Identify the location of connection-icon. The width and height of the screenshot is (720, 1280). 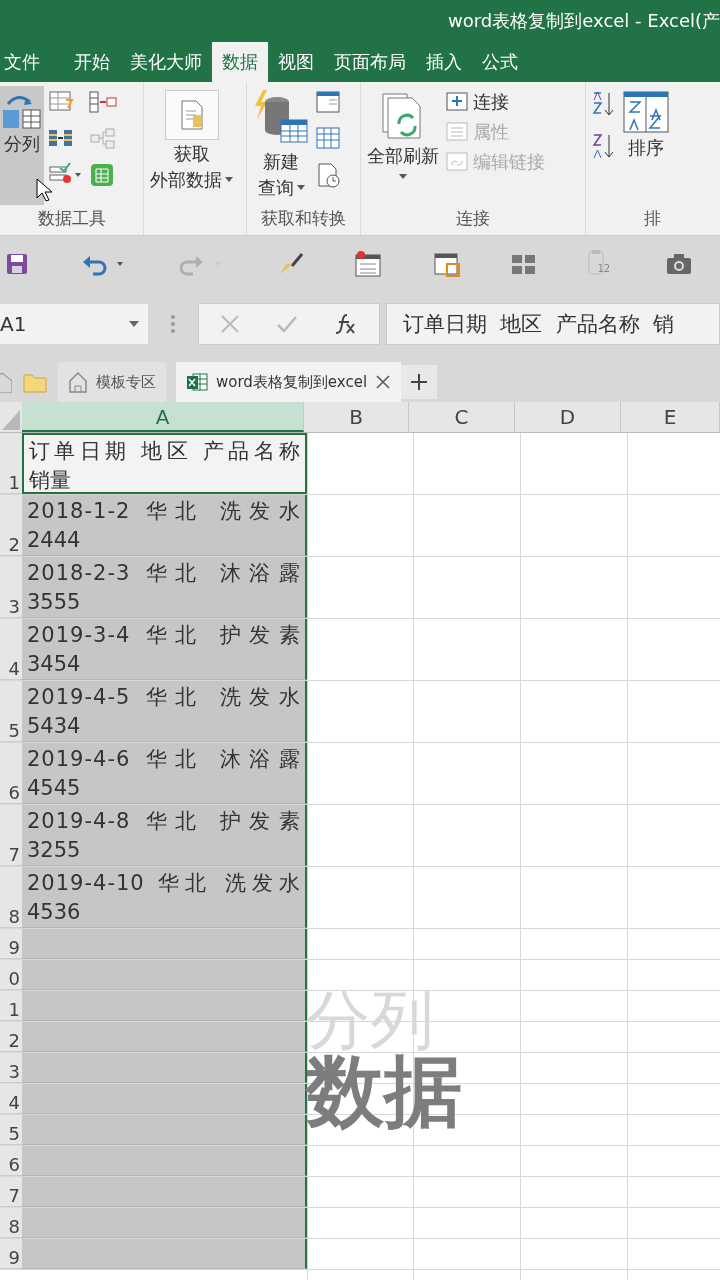
(457, 102).